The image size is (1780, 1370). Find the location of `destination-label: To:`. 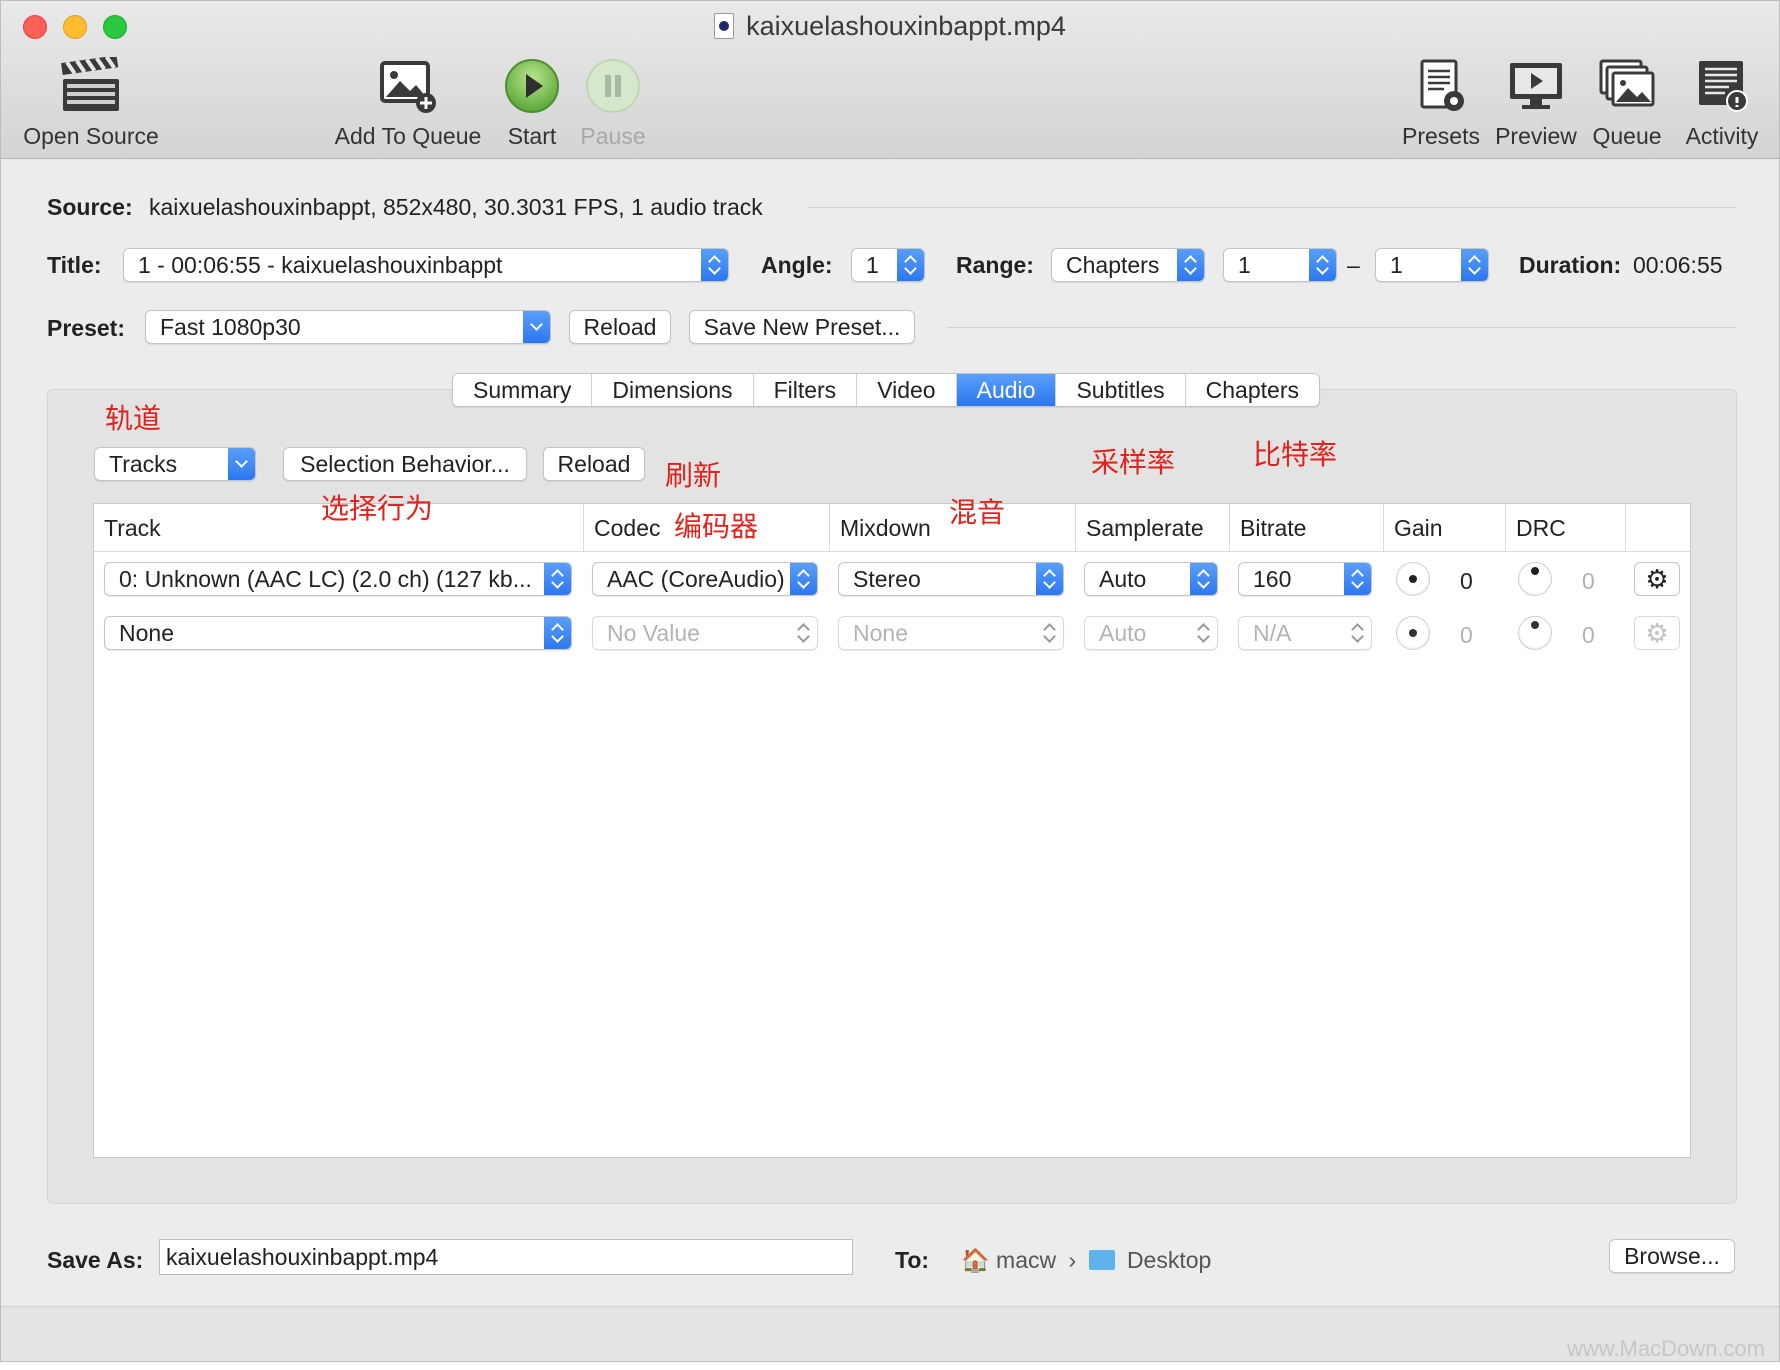

destination-label: To: is located at coordinates (912, 1260).